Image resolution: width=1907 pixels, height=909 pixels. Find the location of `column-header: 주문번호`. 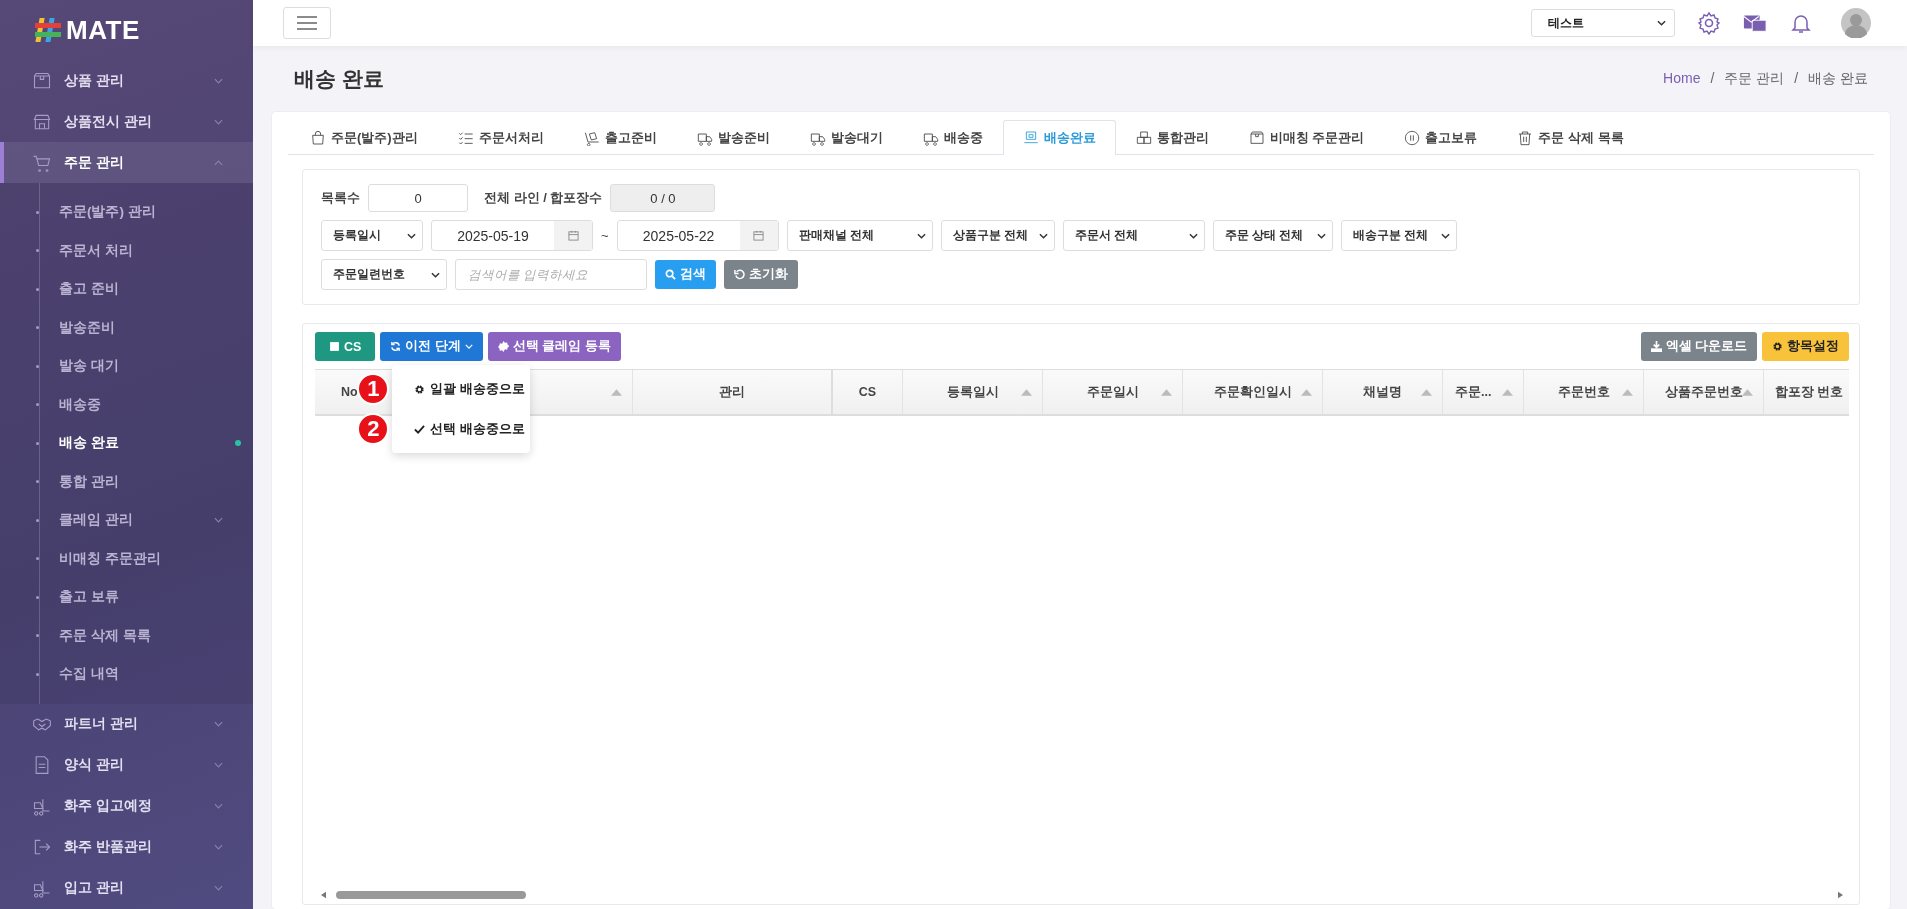

column-header: 주문번호 is located at coordinates (1584, 392).